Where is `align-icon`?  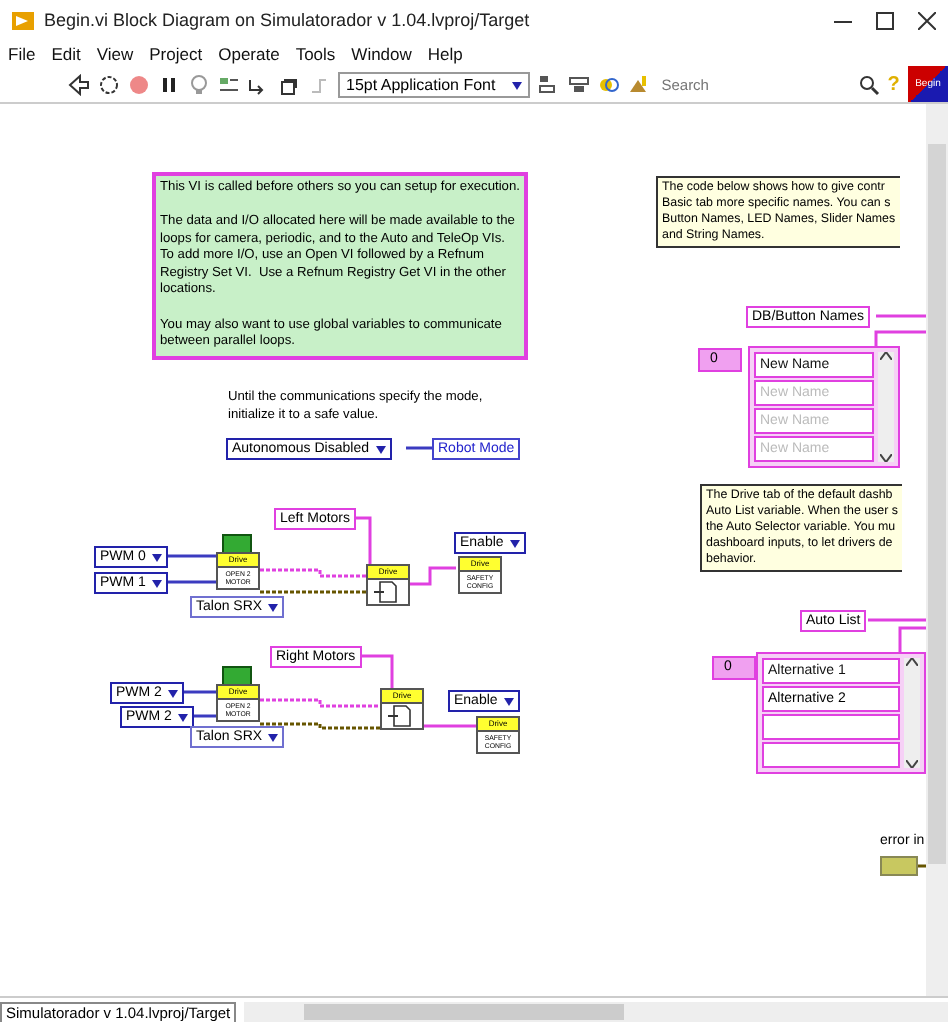
align-icon is located at coordinates (548, 85).